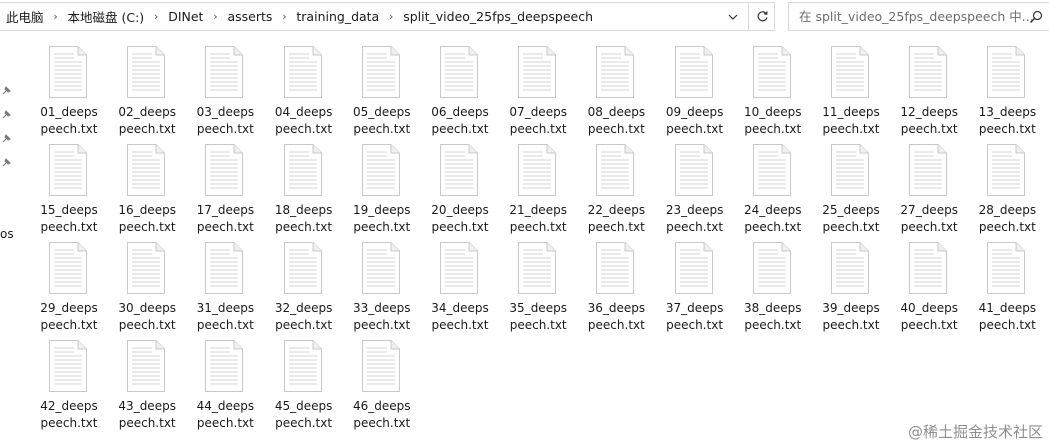 Image resolution: width=1049 pixels, height=448 pixels. Describe the element at coordinates (382, 406) in the screenshot. I see `file-name-line: 46_deeps` at that location.